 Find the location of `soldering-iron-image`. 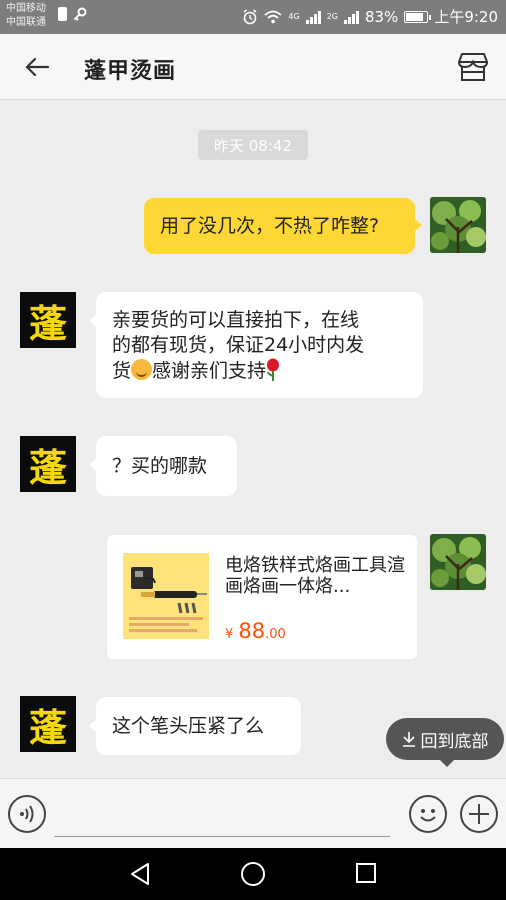

soldering-iron-image is located at coordinates (166, 596).